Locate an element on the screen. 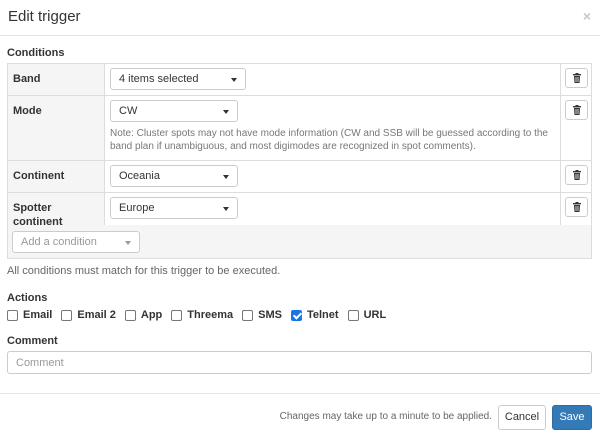 This screenshot has height=436, width=600. actions-heading: Actions is located at coordinates (27, 298).